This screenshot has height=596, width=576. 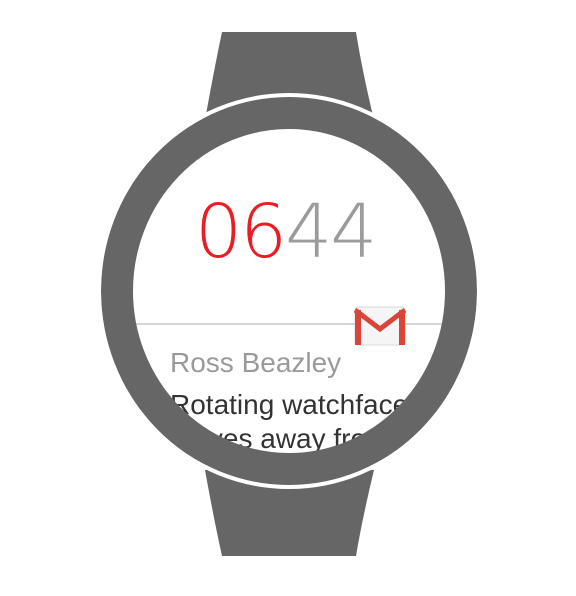 I want to click on clock-minutes: 44, so click(x=331, y=232).